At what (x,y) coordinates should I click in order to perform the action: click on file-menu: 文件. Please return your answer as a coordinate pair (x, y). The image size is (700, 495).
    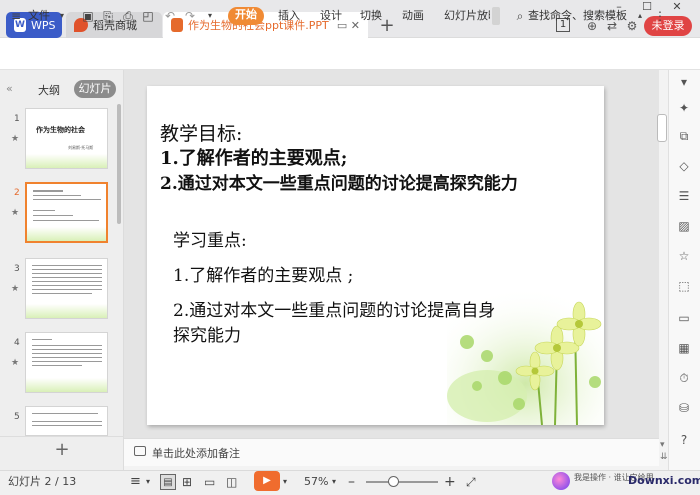
    Looking at the image, I should click on (39, 16).